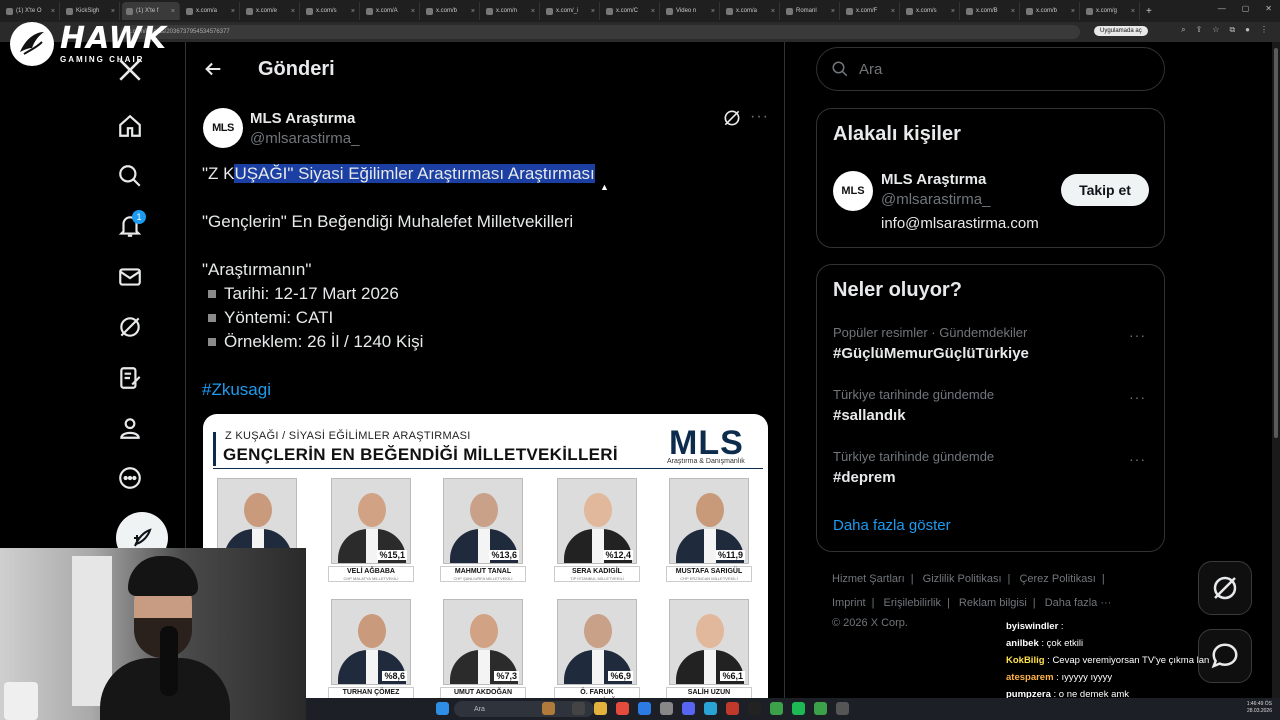 Image resolution: width=1280 pixels, height=720 pixels. What do you see at coordinates (31, 11) in the screenshot?
I see `browser-tab: (1) X'te O ×` at bounding box center [31, 11].